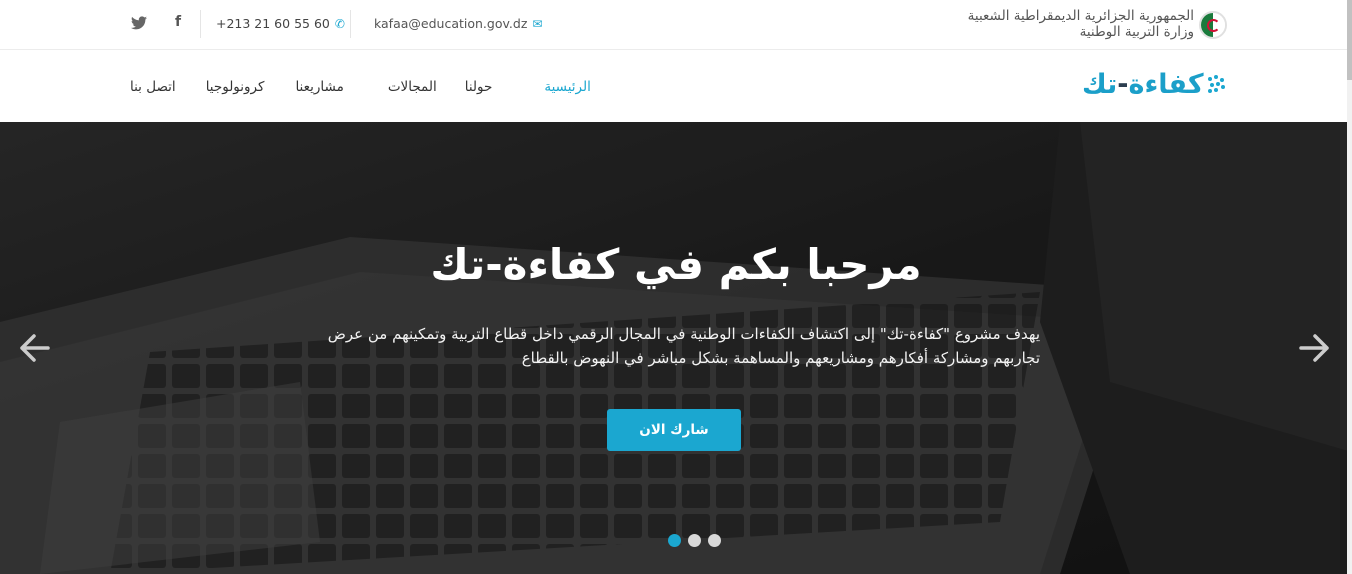  What do you see at coordinates (1213, 25) in the screenshot?
I see `algeria-flag-icon` at bounding box center [1213, 25].